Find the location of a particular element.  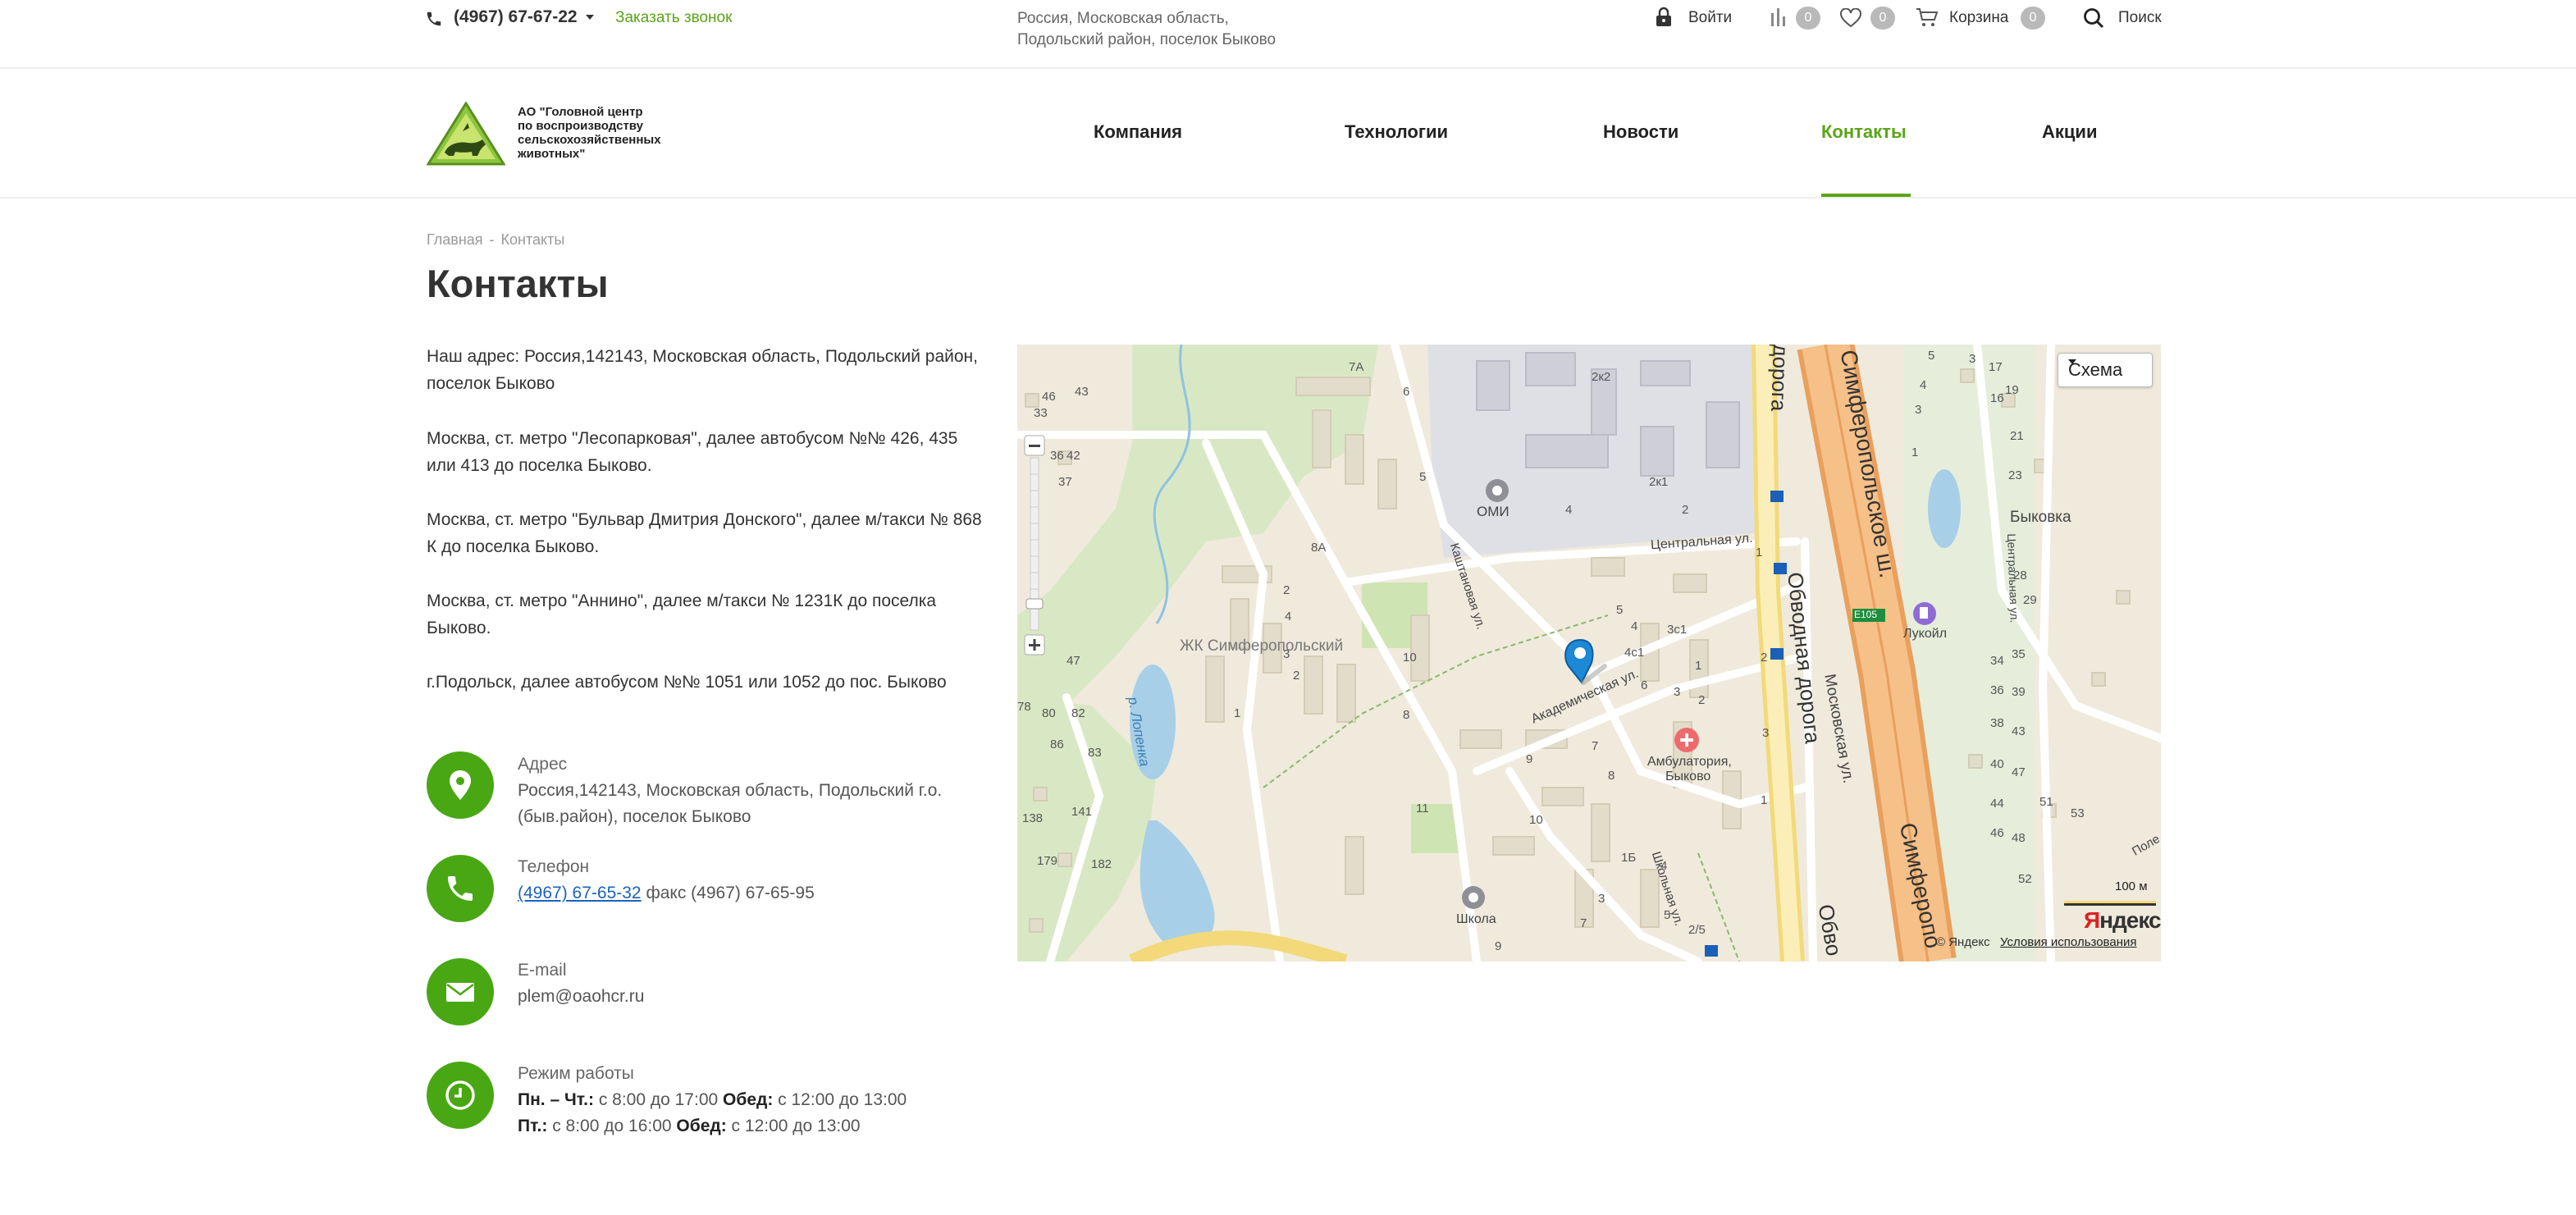

map-scale: 100 м is located at coordinates (2131, 886).